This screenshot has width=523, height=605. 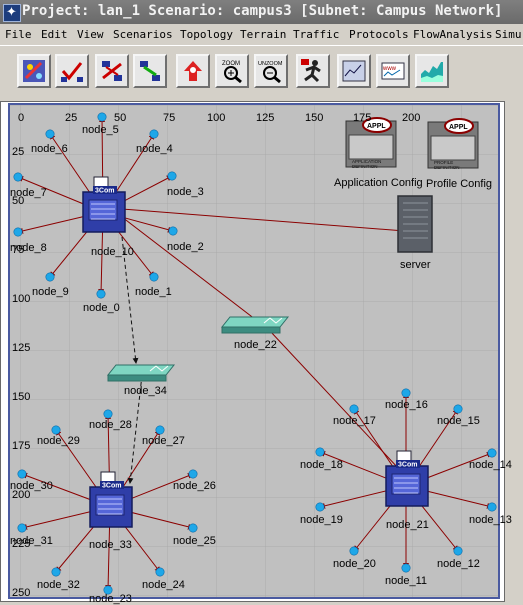 What do you see at coordinates (206, 34) in the screenshot?
I see `menu-topology: Topology` at bounding box center [206, 34].